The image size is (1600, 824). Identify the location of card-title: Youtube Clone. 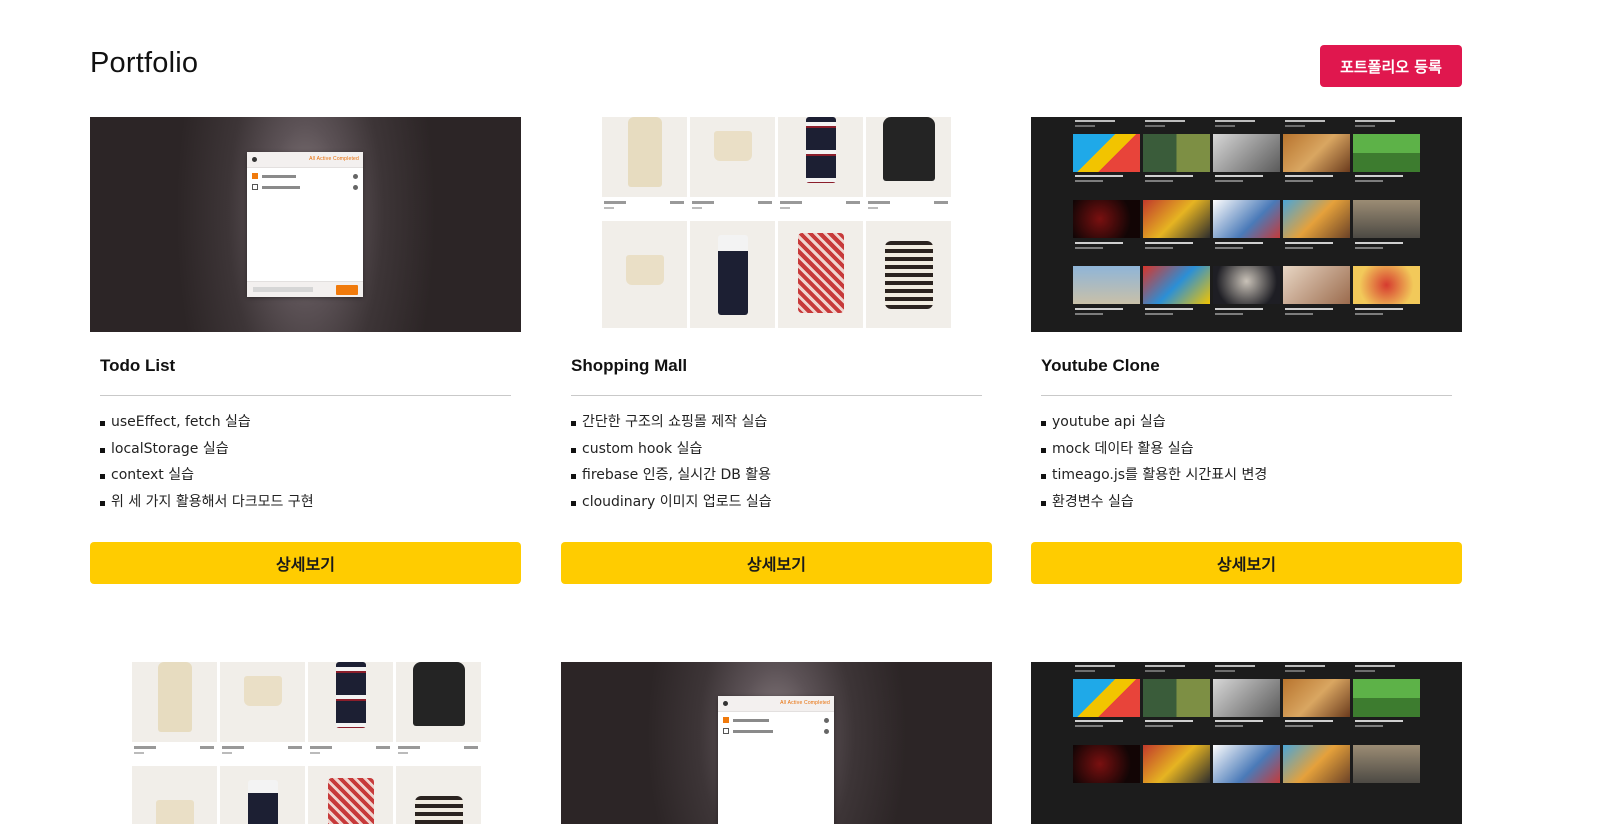
(1100, 365).